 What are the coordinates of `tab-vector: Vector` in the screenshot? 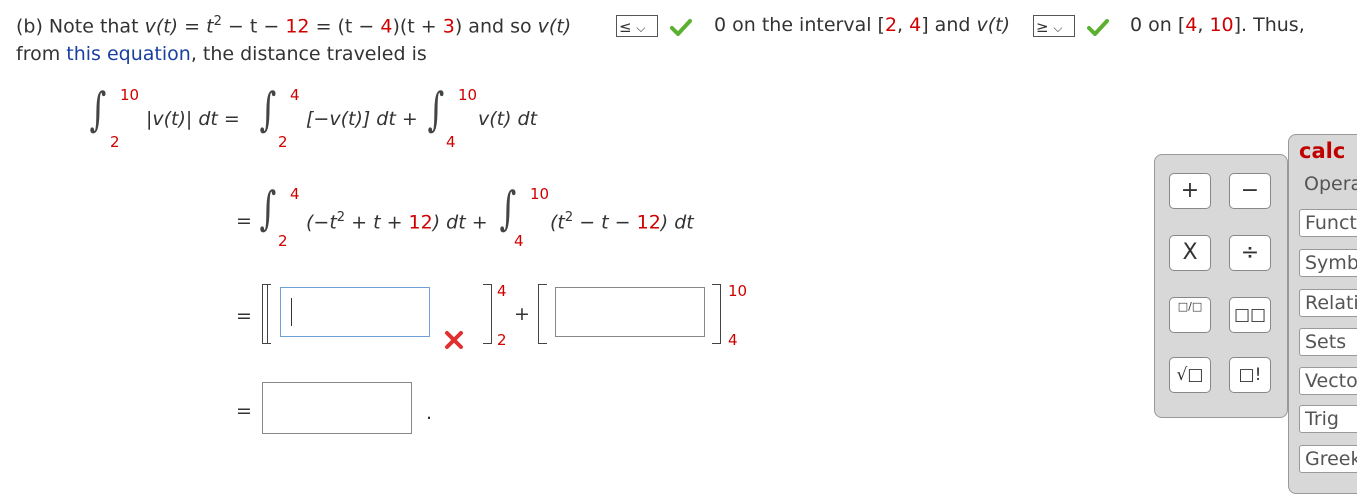 It's located at (1328, 381).